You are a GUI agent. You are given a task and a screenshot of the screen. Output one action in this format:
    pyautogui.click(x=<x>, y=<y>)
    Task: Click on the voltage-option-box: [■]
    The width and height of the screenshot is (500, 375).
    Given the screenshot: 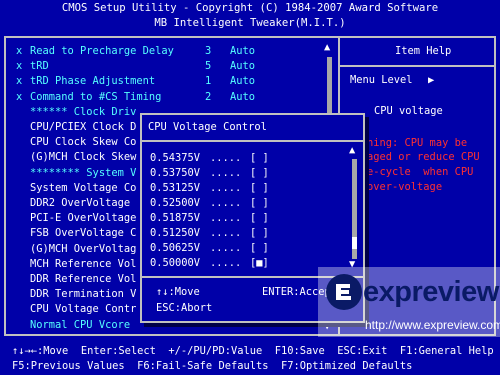 What is the action you would take?
    pyautogui.click(x=259, y=263)
    